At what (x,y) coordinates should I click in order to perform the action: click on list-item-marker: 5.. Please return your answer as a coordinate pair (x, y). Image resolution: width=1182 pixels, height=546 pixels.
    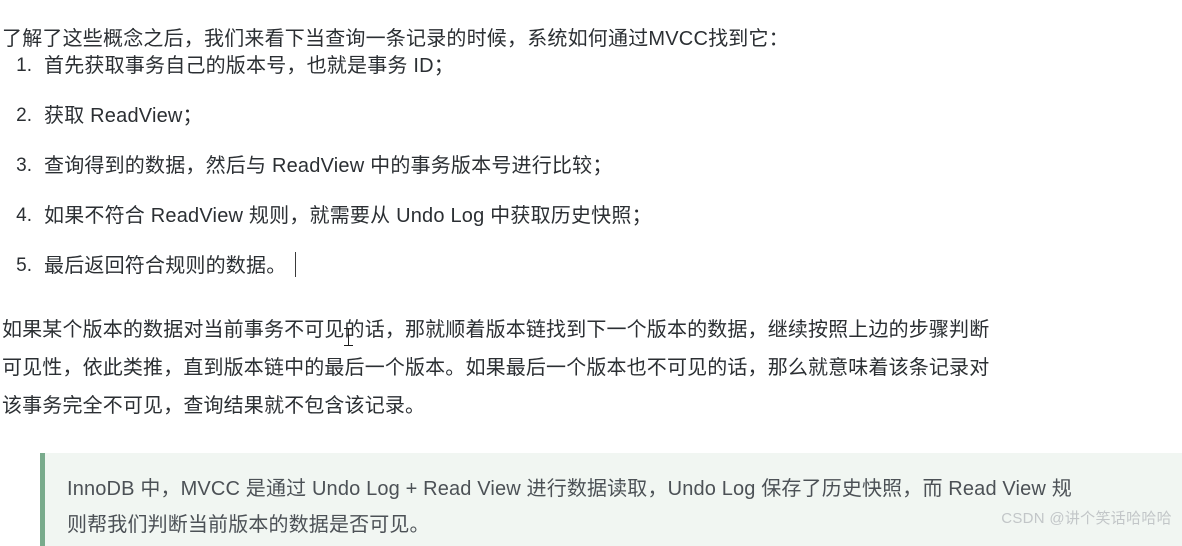
    Looking at the image, I should click on (24, 265).